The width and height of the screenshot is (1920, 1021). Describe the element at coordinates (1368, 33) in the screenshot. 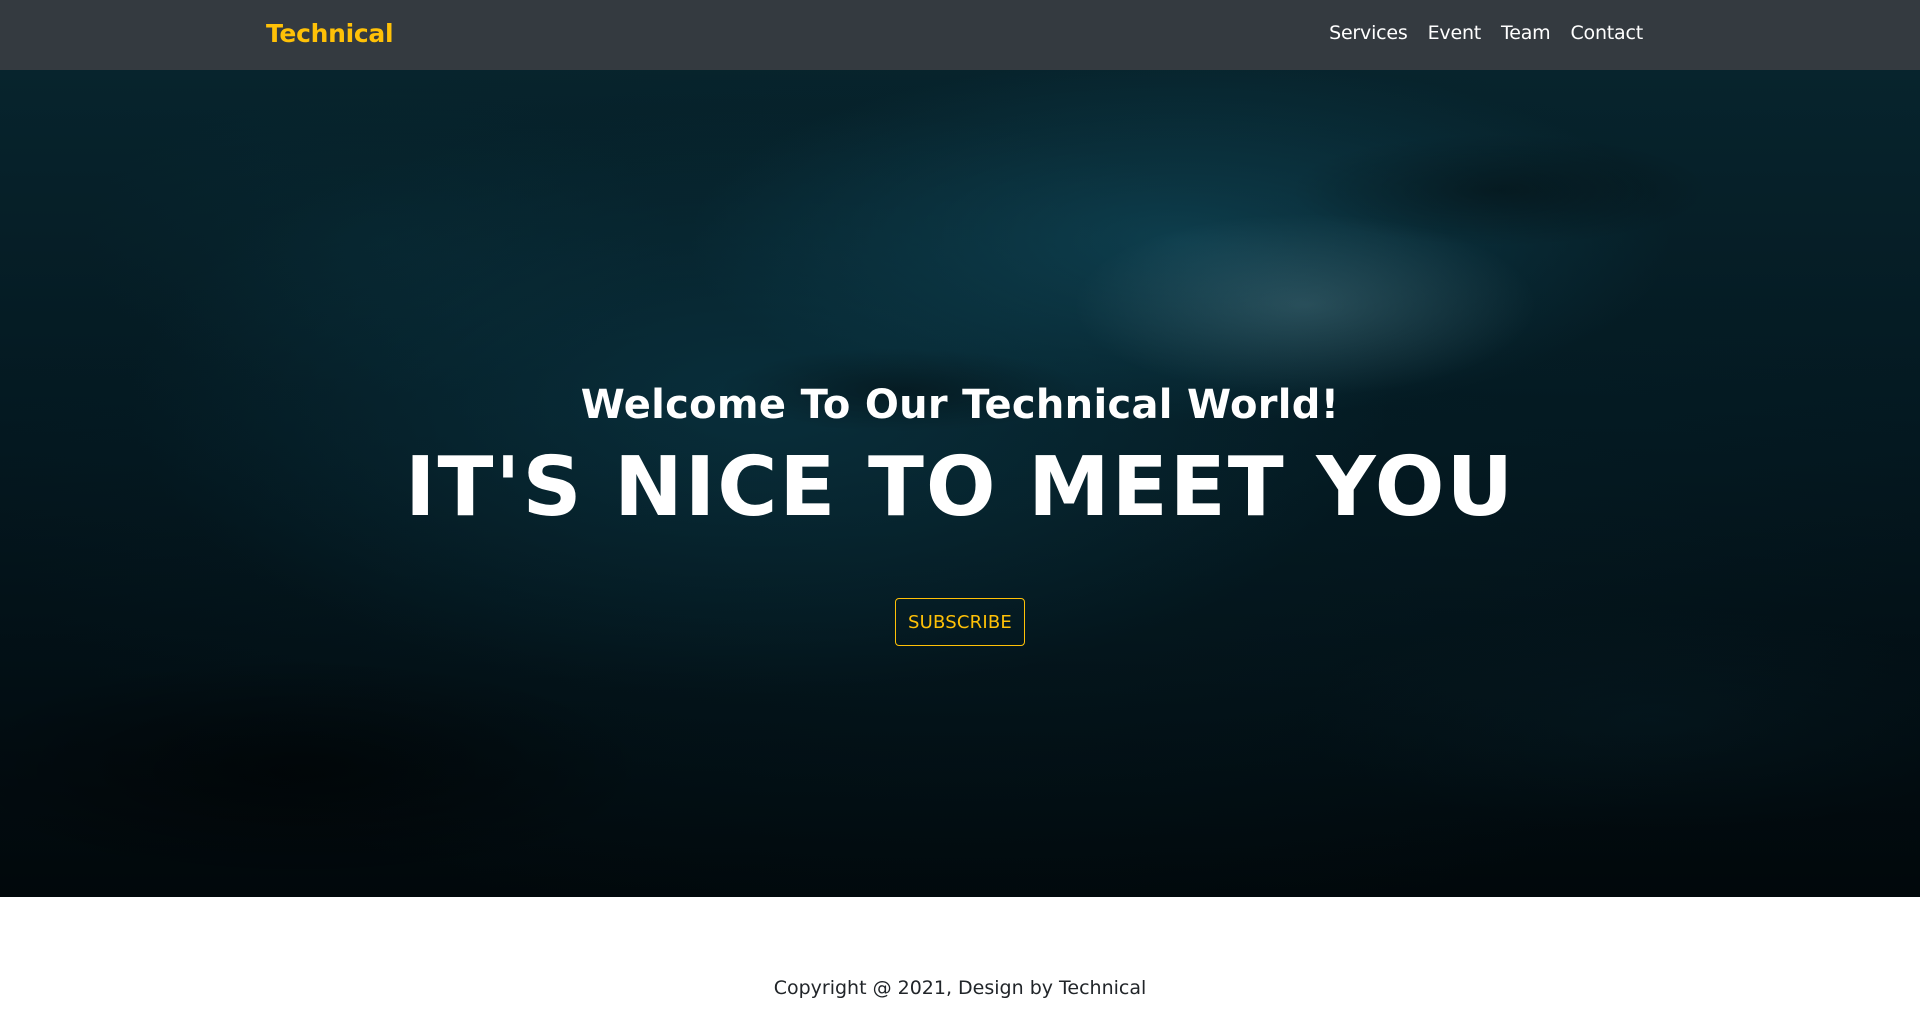

I see `nav-link-services: Services` at that location.